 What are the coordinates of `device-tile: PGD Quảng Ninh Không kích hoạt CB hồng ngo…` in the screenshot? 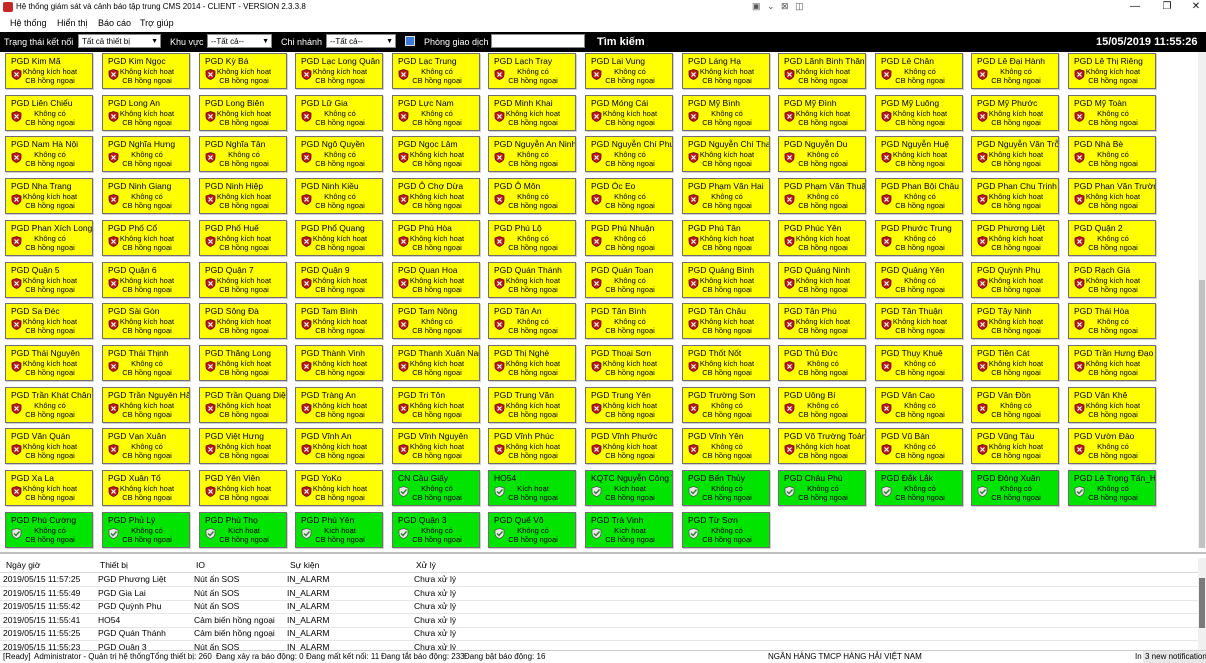 It's located at (822, 279).